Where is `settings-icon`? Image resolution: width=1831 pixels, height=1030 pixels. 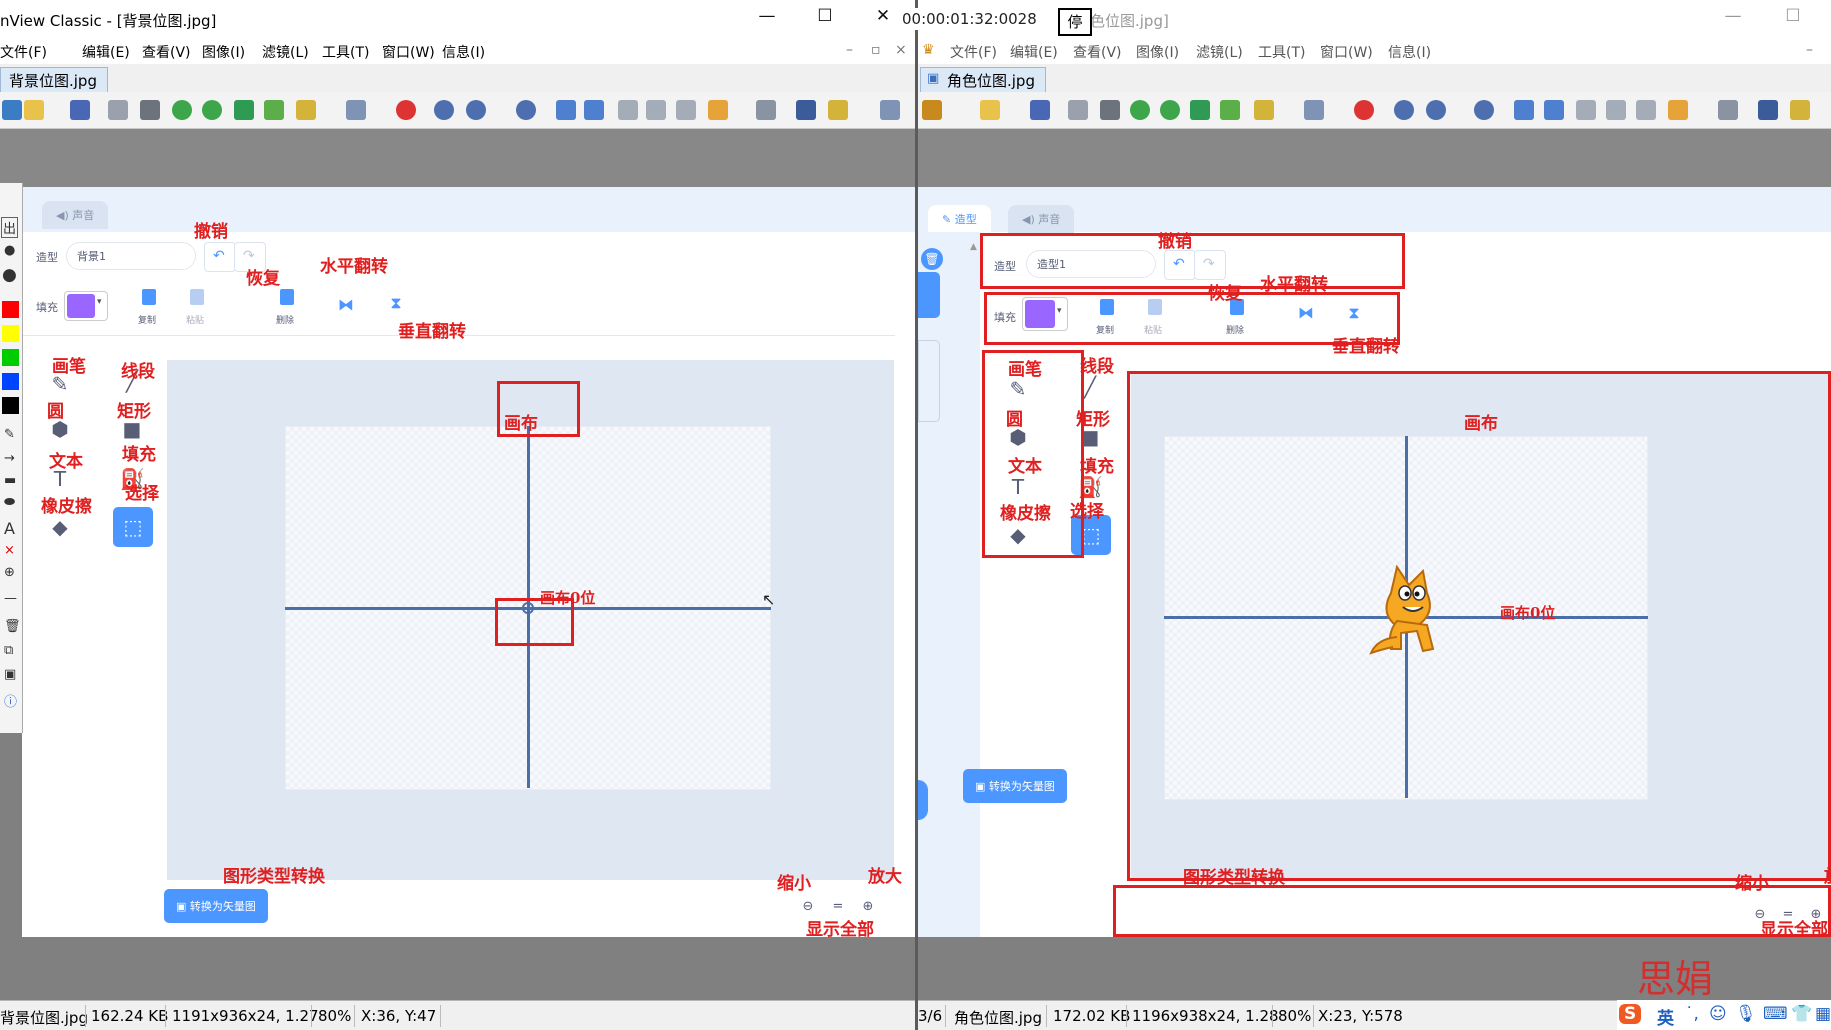 settings-icon is located at coordinates (1800, 110).